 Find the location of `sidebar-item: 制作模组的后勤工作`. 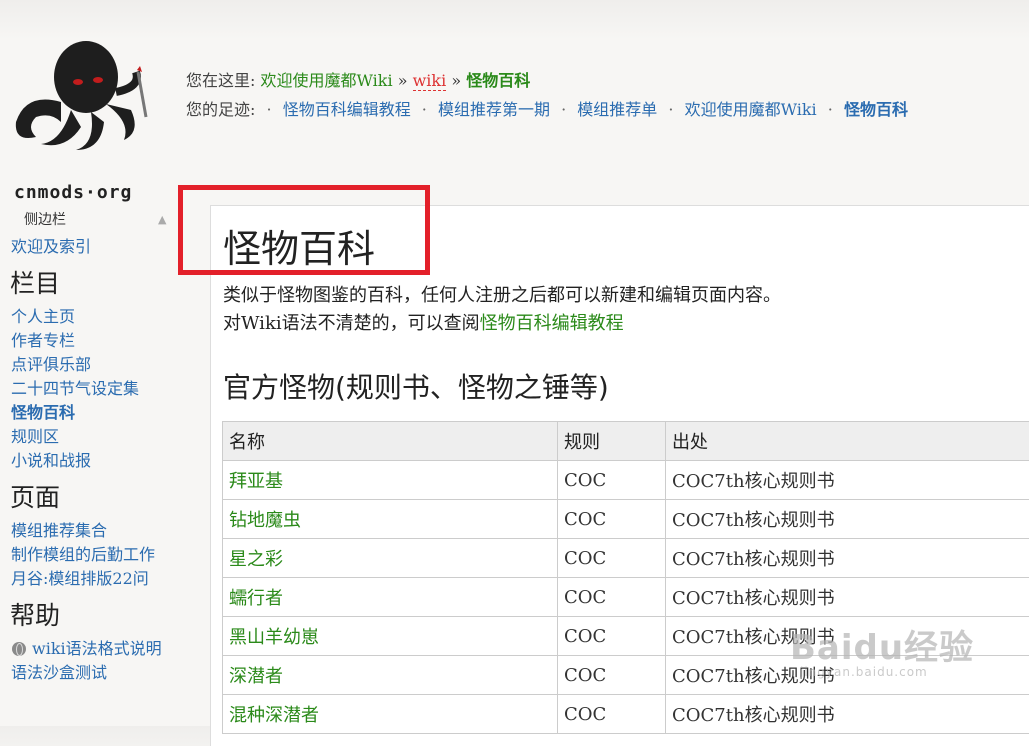

sidebar-item: 制作模组的后勤工作 is located at coordinates (89, 555).